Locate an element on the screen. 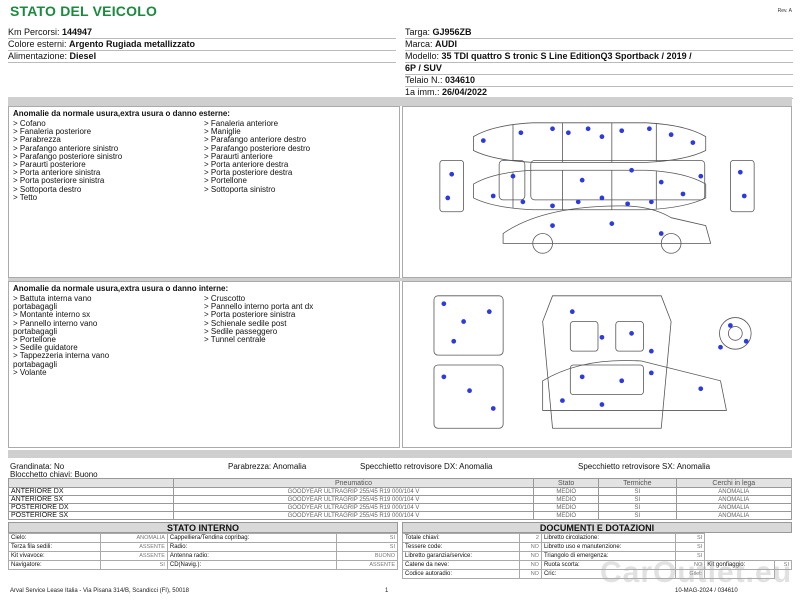 The width and height of the screenshot is (800, 600). external-damage-item: > Tetto is located at coordinates (25, 197).